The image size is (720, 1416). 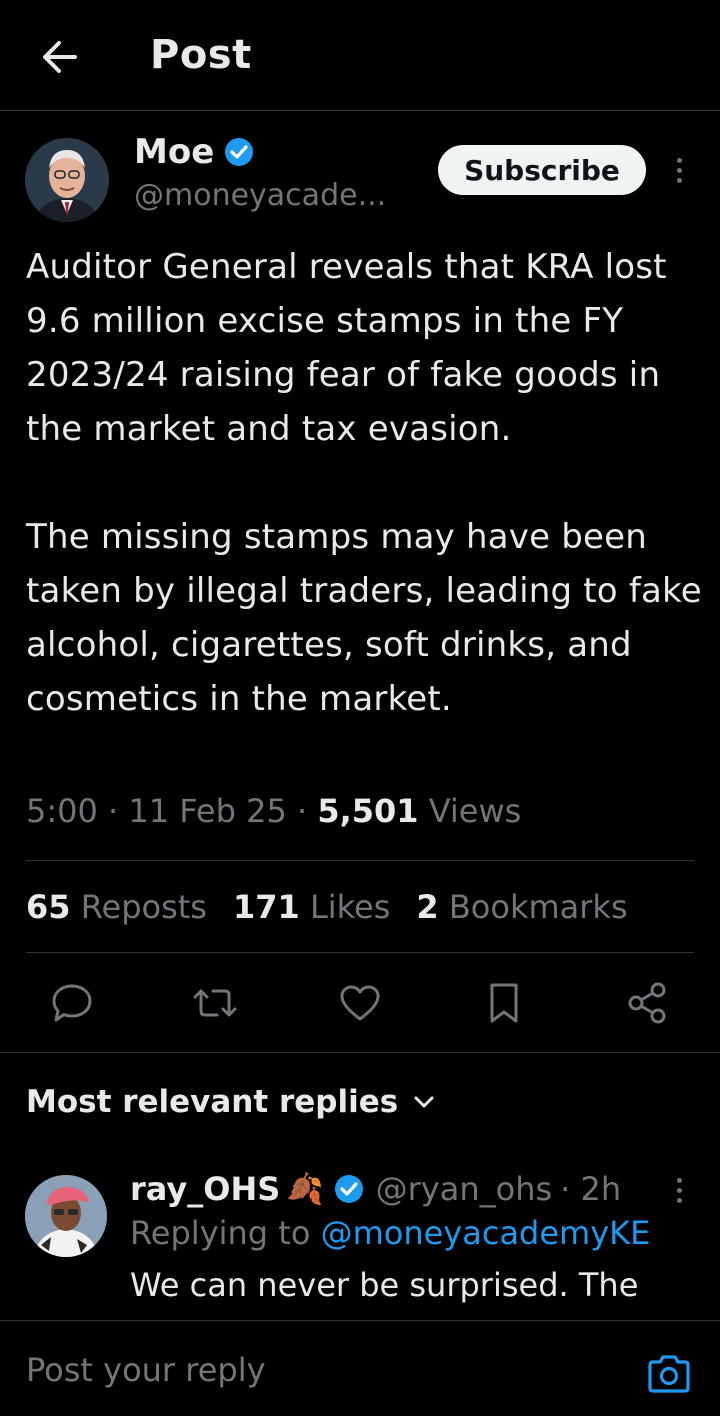 I want to click on stats-divider, so click(x=360, y=952).